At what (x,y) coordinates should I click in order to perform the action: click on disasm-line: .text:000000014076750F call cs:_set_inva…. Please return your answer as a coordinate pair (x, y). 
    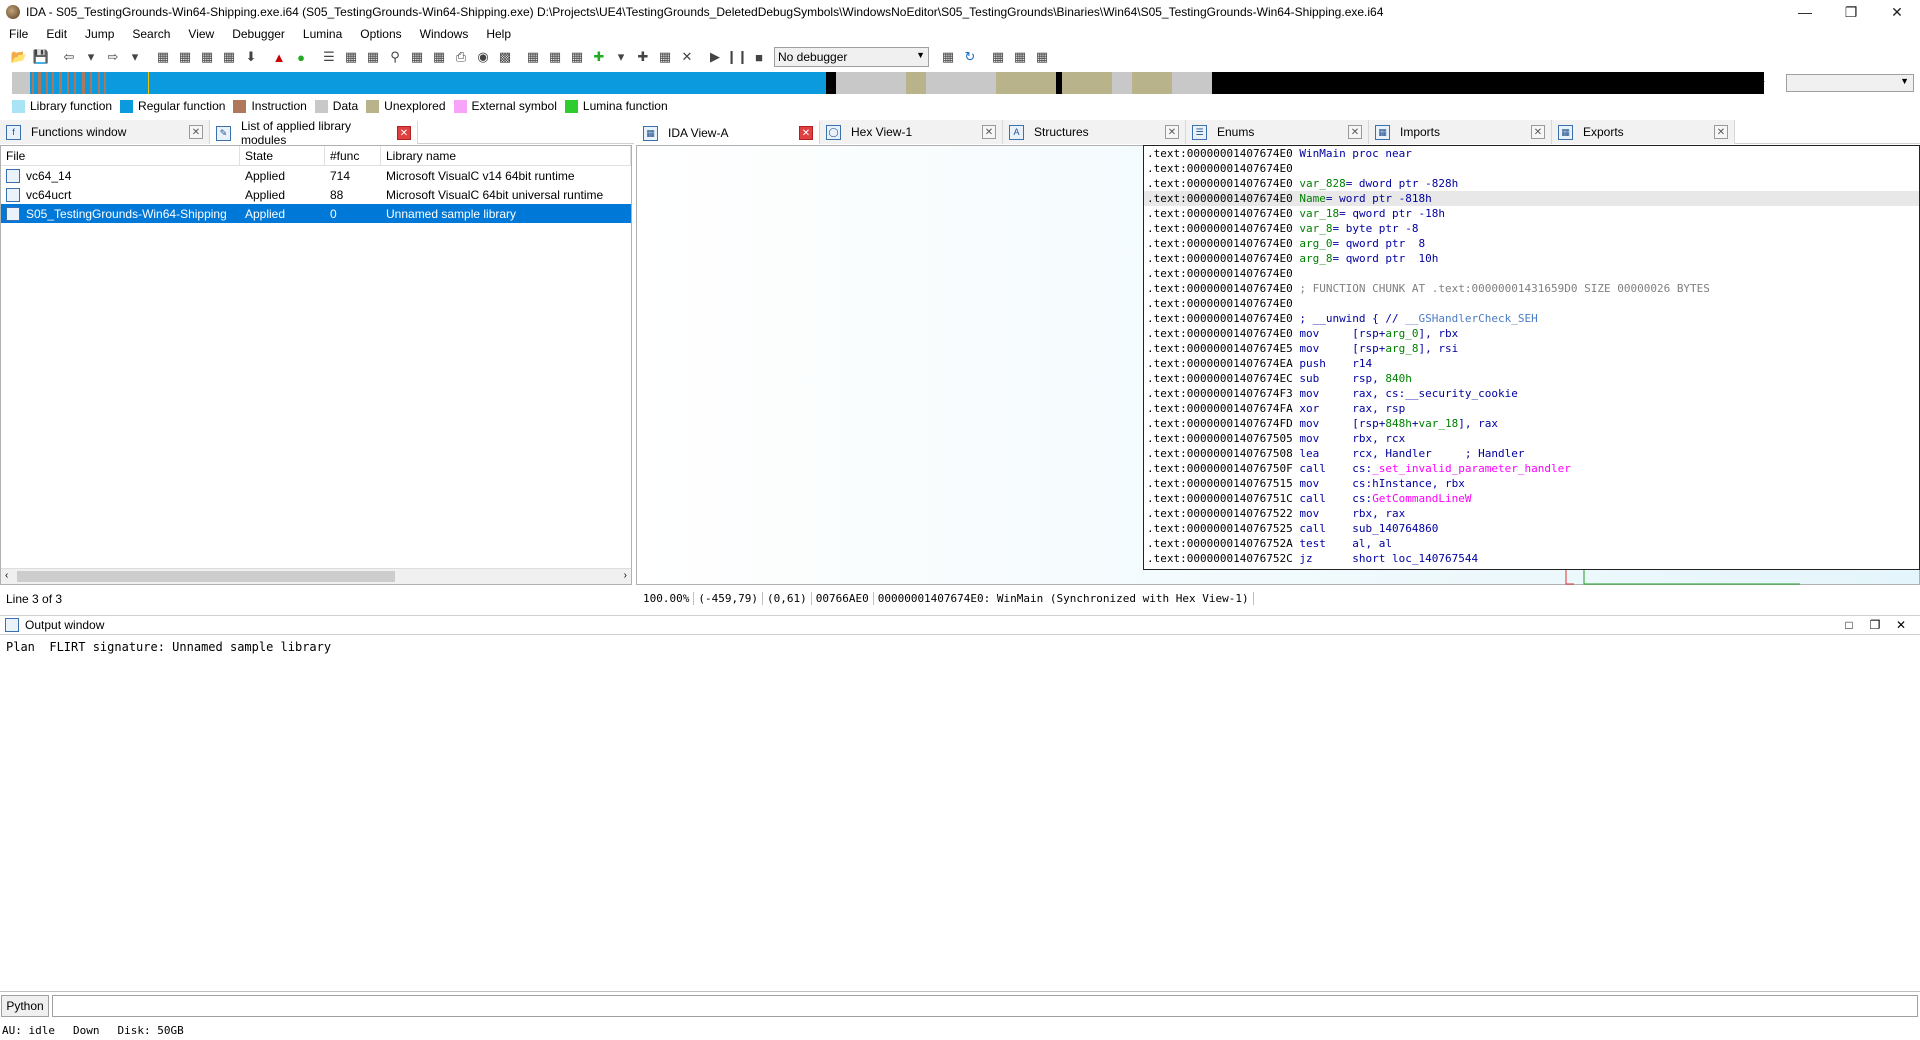
    Looking at the image, I should click on (1531, 468).